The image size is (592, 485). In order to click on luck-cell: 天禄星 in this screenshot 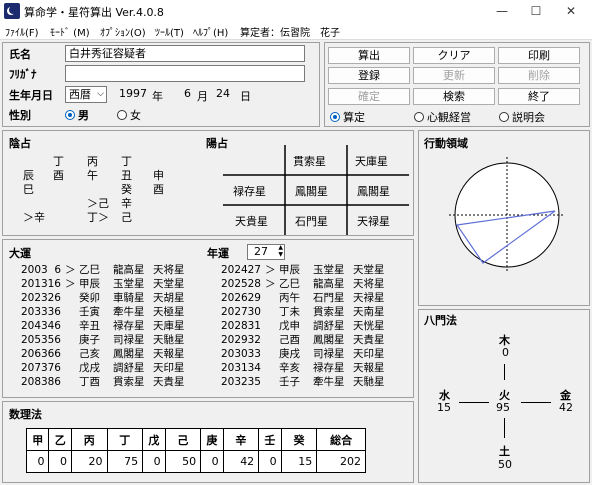, I will do `click(369, 298)`.